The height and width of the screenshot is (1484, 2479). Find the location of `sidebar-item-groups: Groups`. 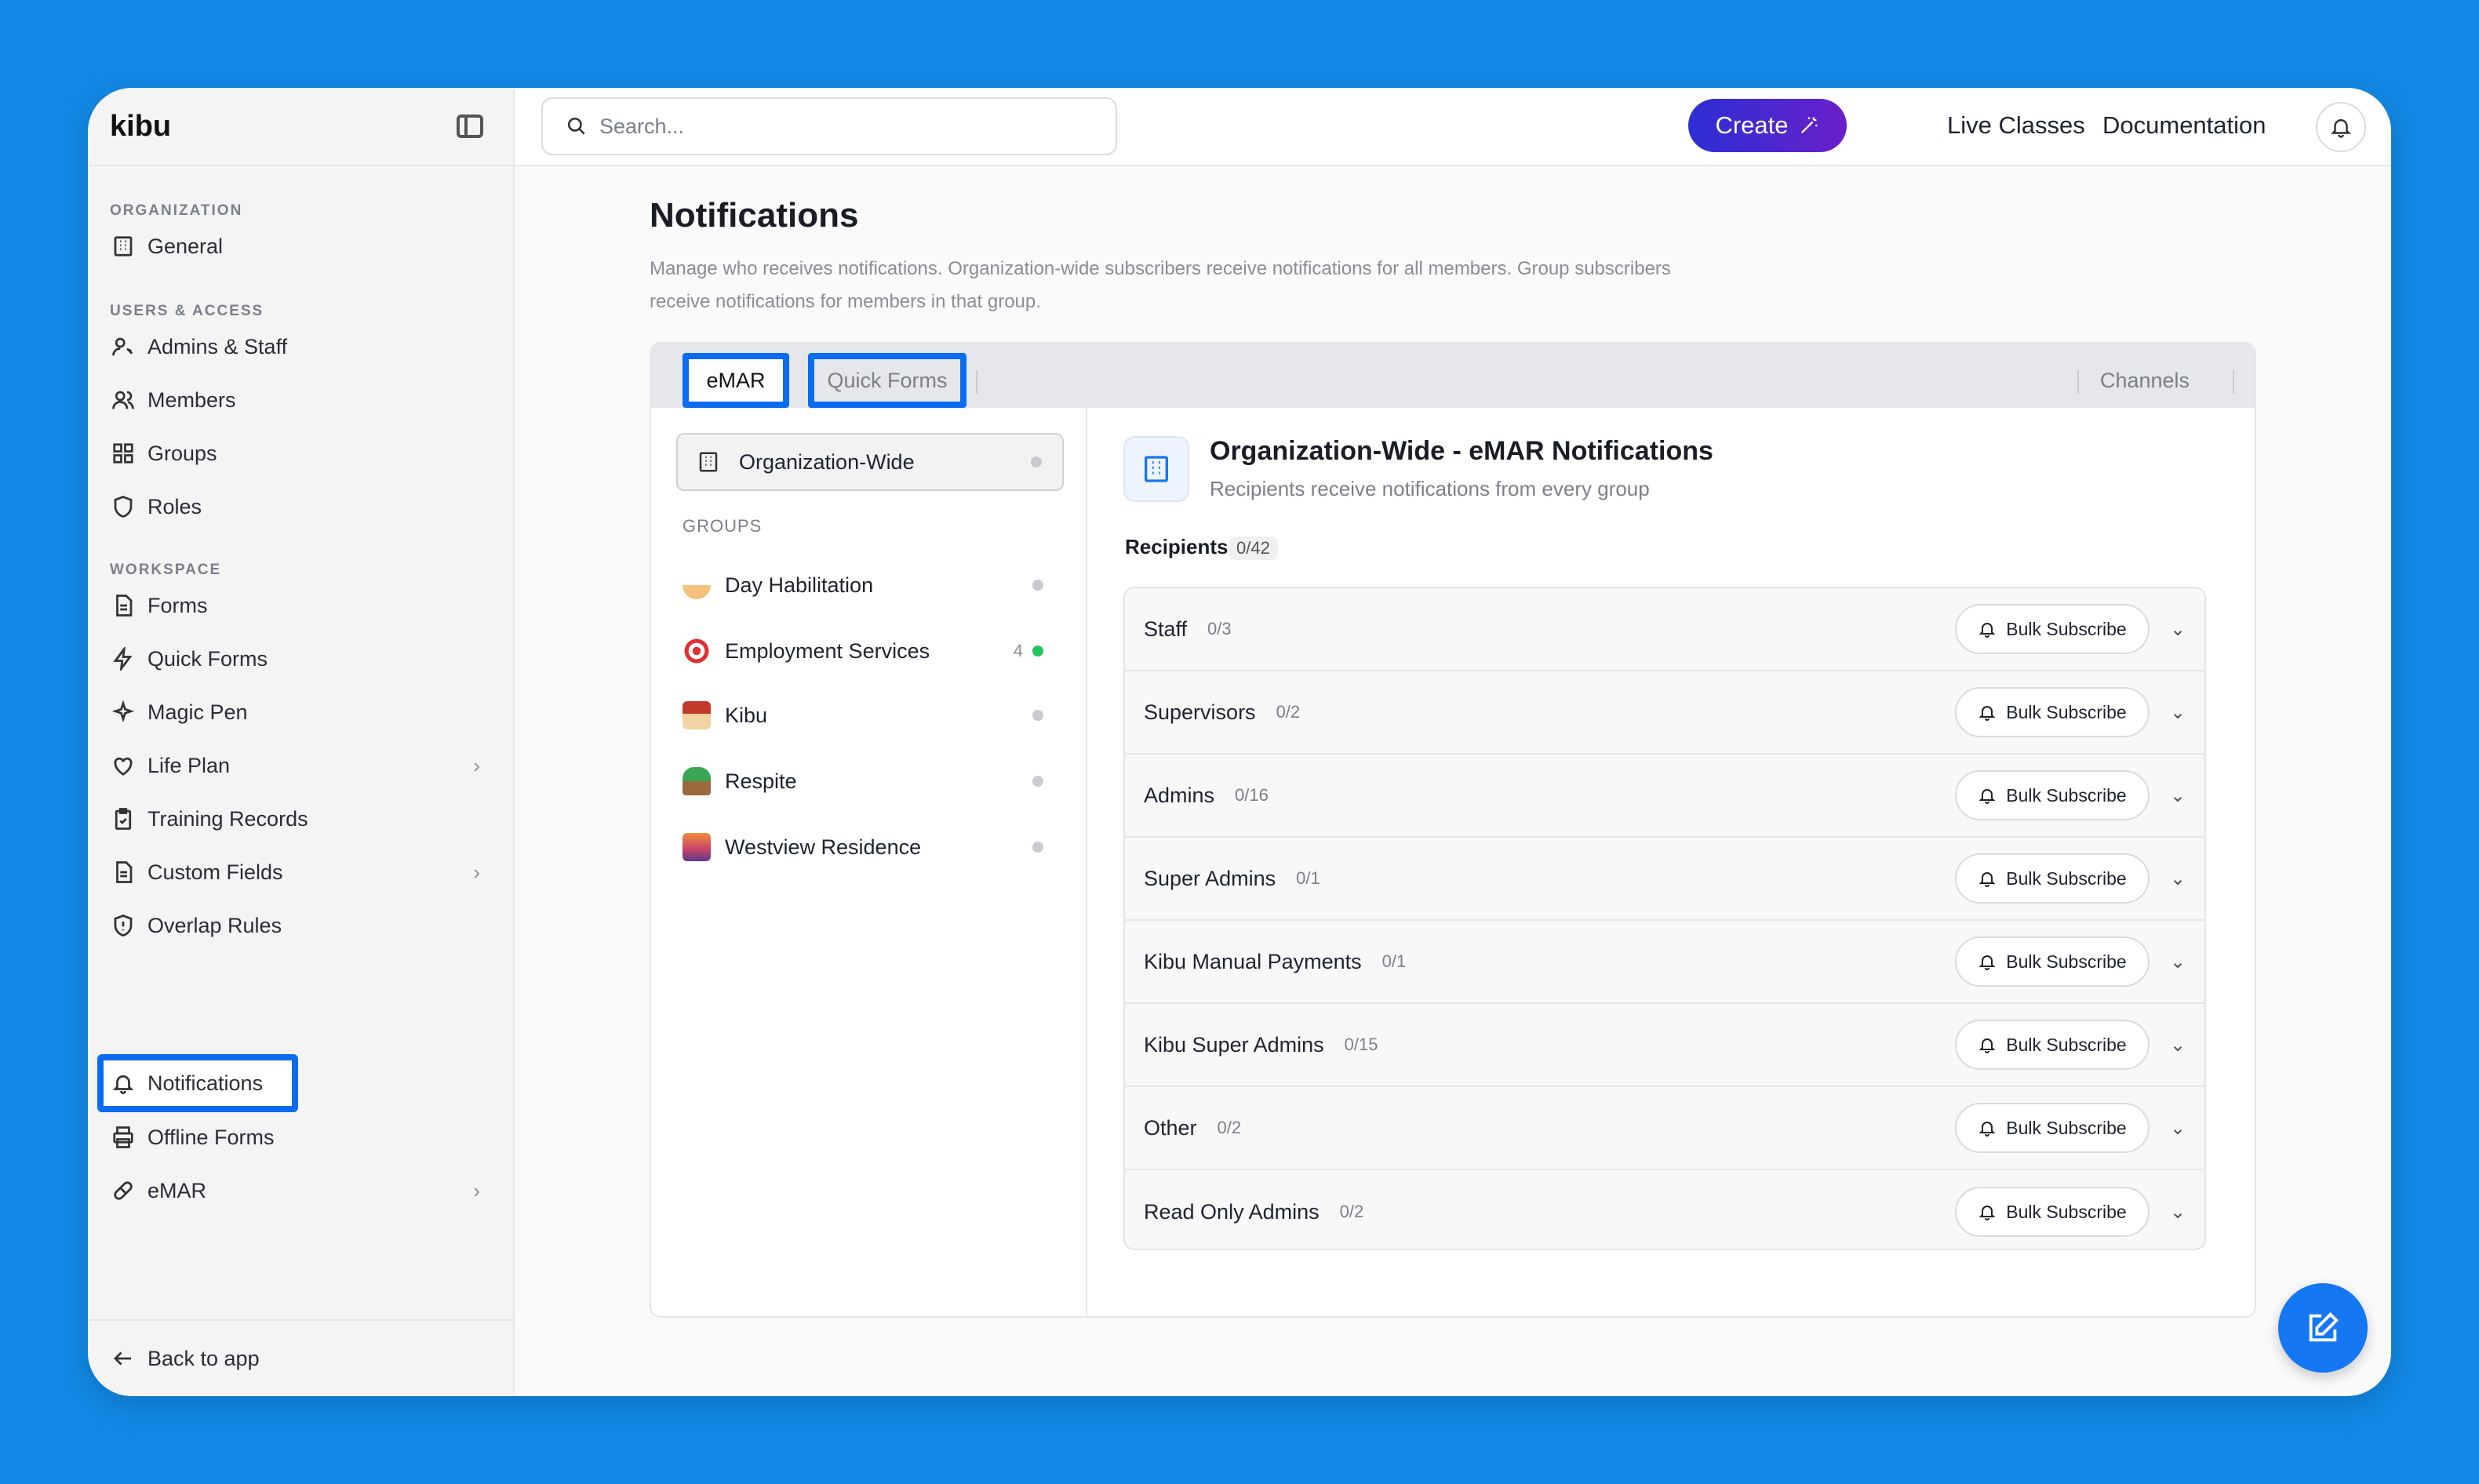

sidebar-item-groups: Groups is located at coordinates (300, 453).